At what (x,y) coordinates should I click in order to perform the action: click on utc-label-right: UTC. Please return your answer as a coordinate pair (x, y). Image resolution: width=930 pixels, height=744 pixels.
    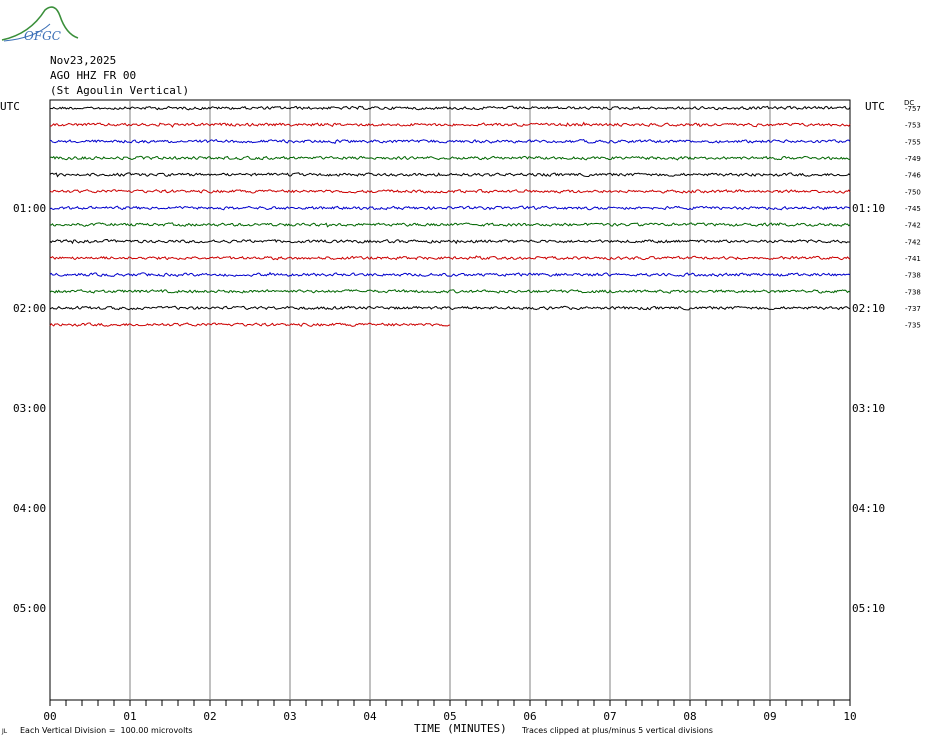
    Looking at the image, I should click on (875, 106).